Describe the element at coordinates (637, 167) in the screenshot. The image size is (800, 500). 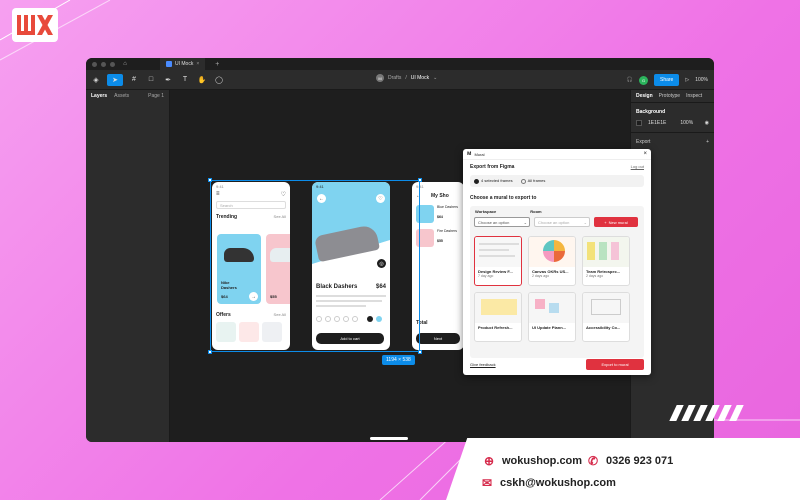
I see `logout-link: Log out` at that location.